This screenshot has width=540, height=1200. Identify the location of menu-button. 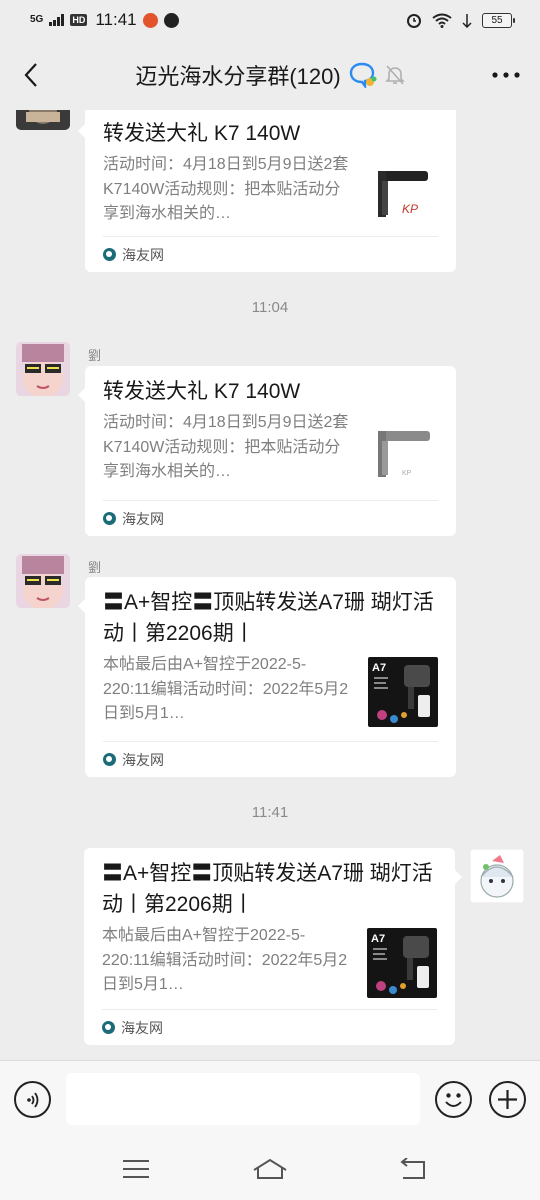
(136, 1169).